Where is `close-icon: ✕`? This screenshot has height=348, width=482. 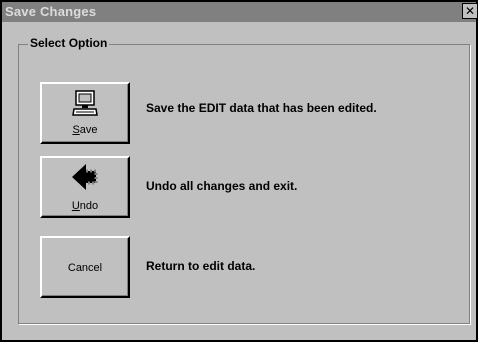 close-icon: ✕ is located at coordinates (470, 11).